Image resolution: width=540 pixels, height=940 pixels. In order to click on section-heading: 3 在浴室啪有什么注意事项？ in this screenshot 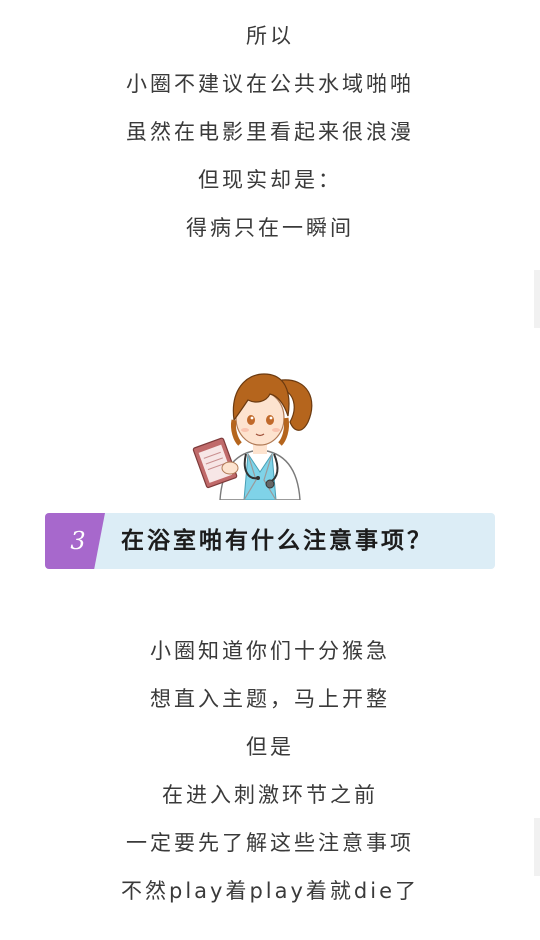, I will do `click(270, 541)`.